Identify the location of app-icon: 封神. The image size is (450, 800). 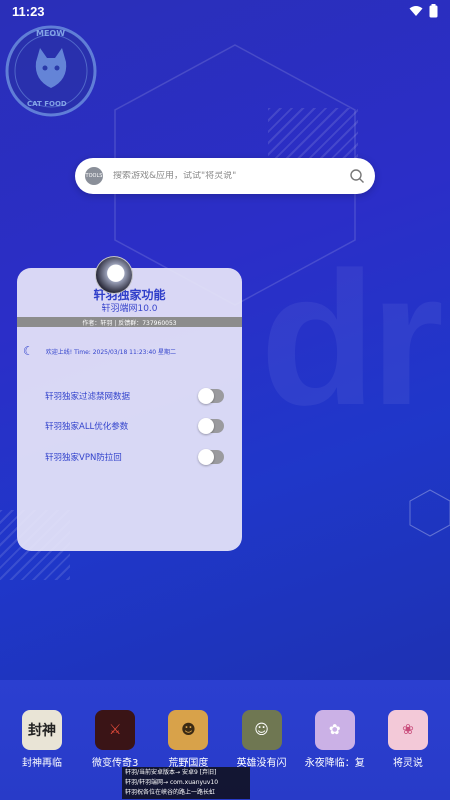
(42, 730).